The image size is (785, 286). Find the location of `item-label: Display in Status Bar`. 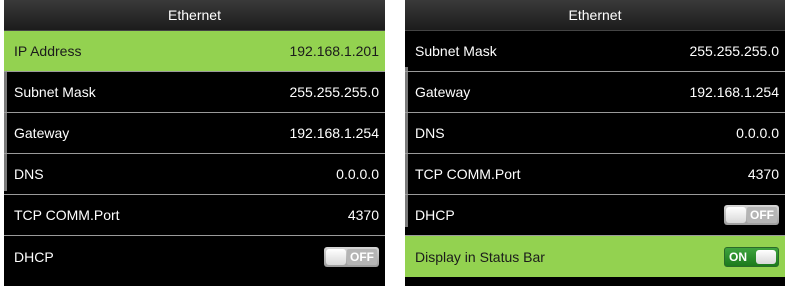

item-label: Display in Status Bar is located at coordinates (480, 256).